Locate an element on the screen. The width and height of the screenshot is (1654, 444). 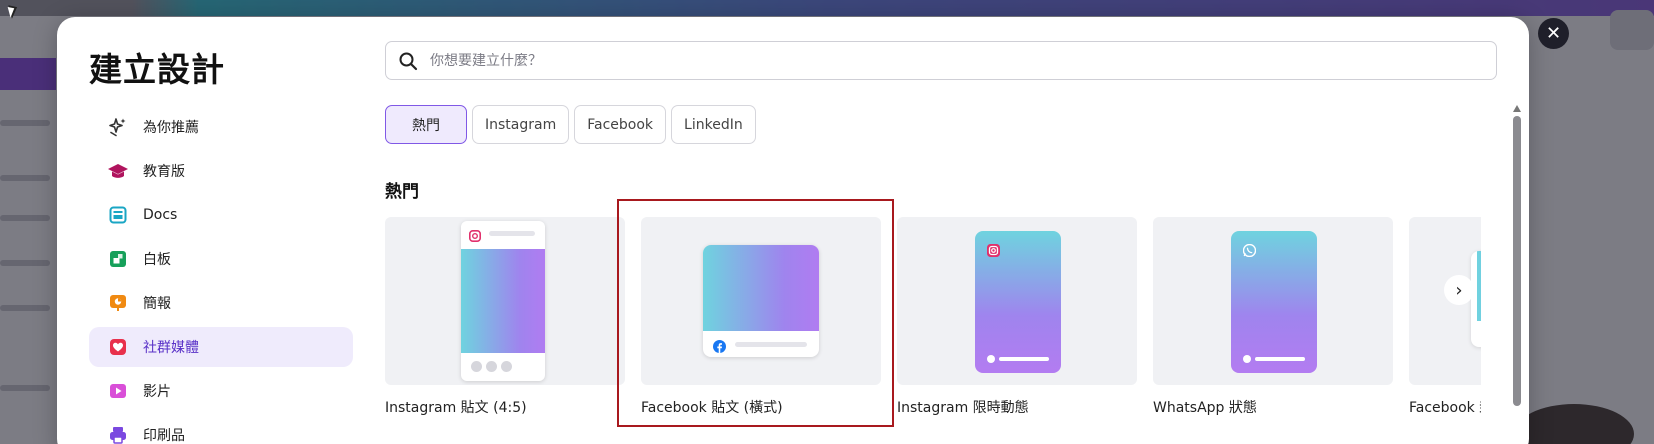
carousel-next-button: › is located at coordinates (1459, 290).